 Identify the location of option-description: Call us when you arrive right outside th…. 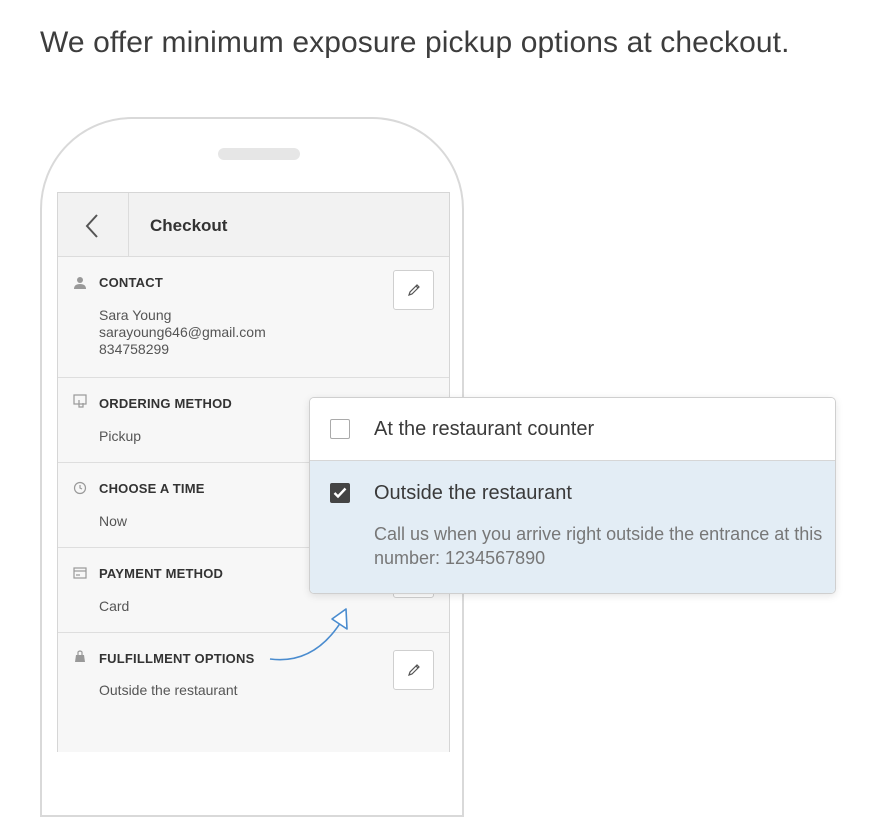
(598, 546).